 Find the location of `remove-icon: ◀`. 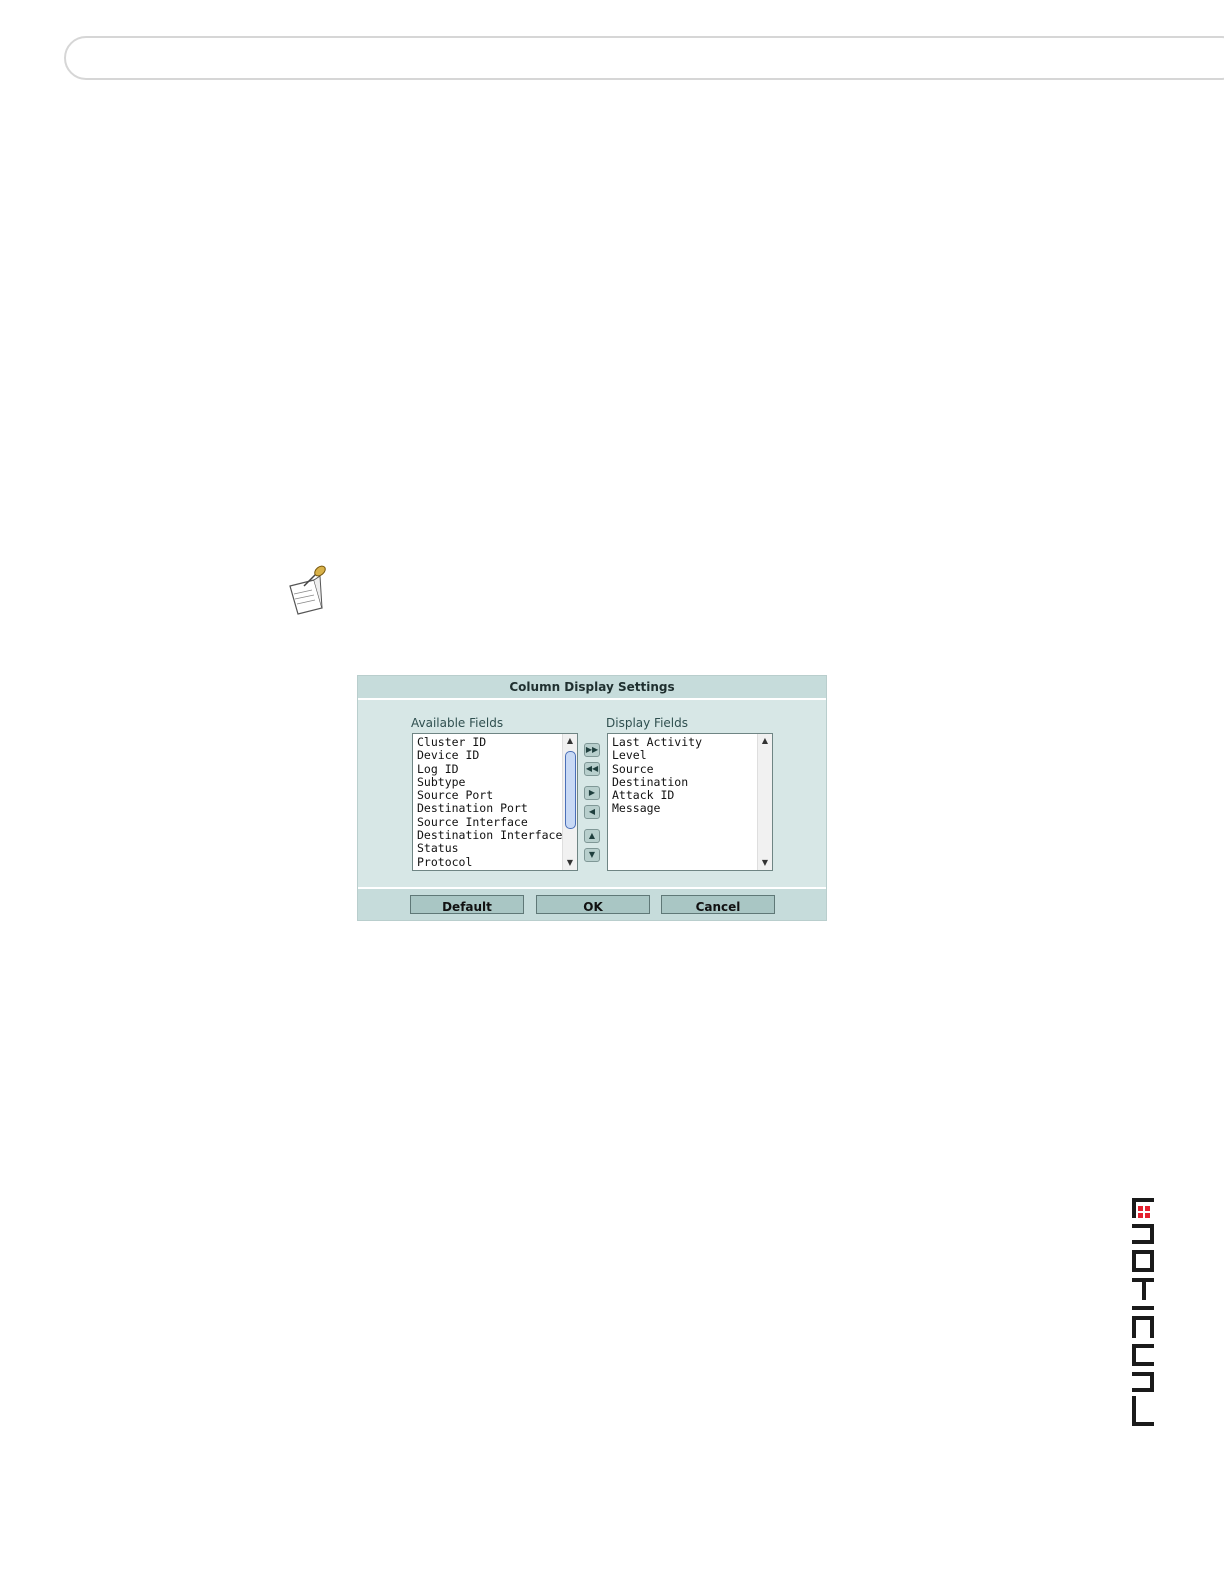

remove-icon: ◀ is located at coordinates (592, 812).